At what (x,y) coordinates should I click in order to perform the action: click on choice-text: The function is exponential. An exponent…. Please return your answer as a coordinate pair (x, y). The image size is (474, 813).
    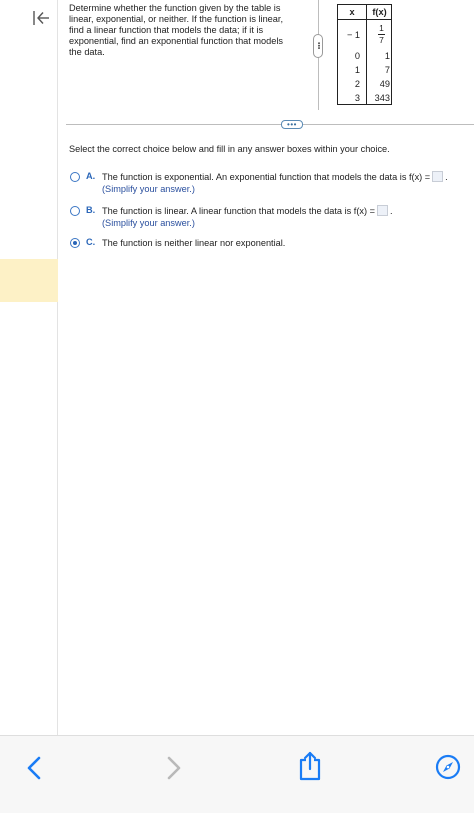
    Looking at the image, I should click on (266, 177).